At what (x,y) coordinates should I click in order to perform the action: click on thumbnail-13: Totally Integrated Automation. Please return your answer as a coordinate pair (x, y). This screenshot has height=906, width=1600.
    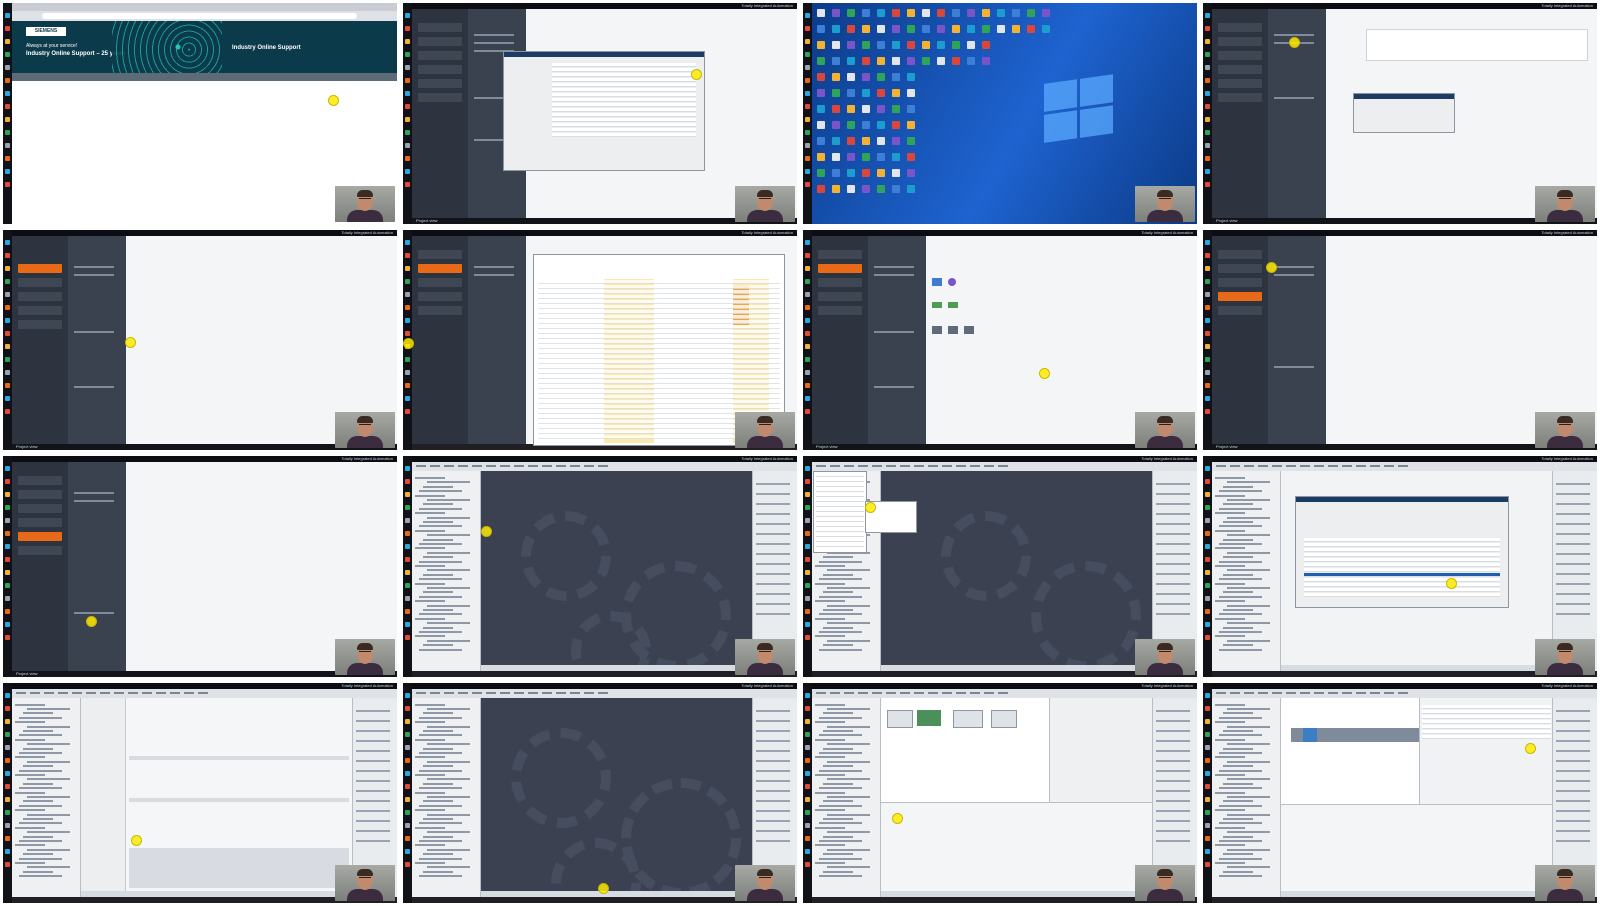
    Looking at the image, I should click on (200, 793).